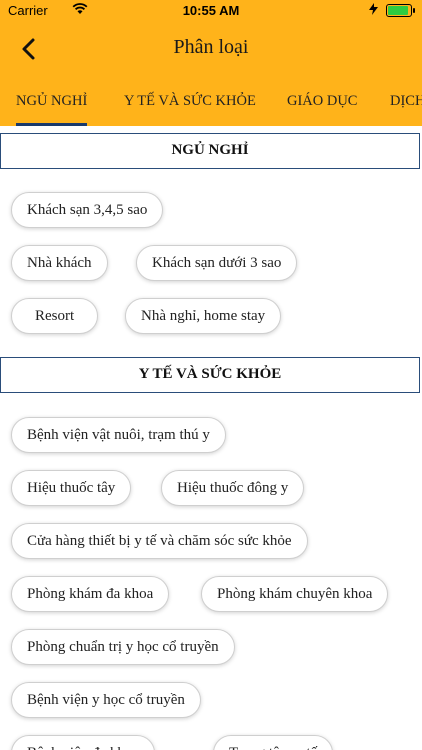 Image resolution: width=422 pixels, height=750 pixels. I want to click on section-header-ngu-nghi: NGỦ NGHỈ, so click(210, 151).